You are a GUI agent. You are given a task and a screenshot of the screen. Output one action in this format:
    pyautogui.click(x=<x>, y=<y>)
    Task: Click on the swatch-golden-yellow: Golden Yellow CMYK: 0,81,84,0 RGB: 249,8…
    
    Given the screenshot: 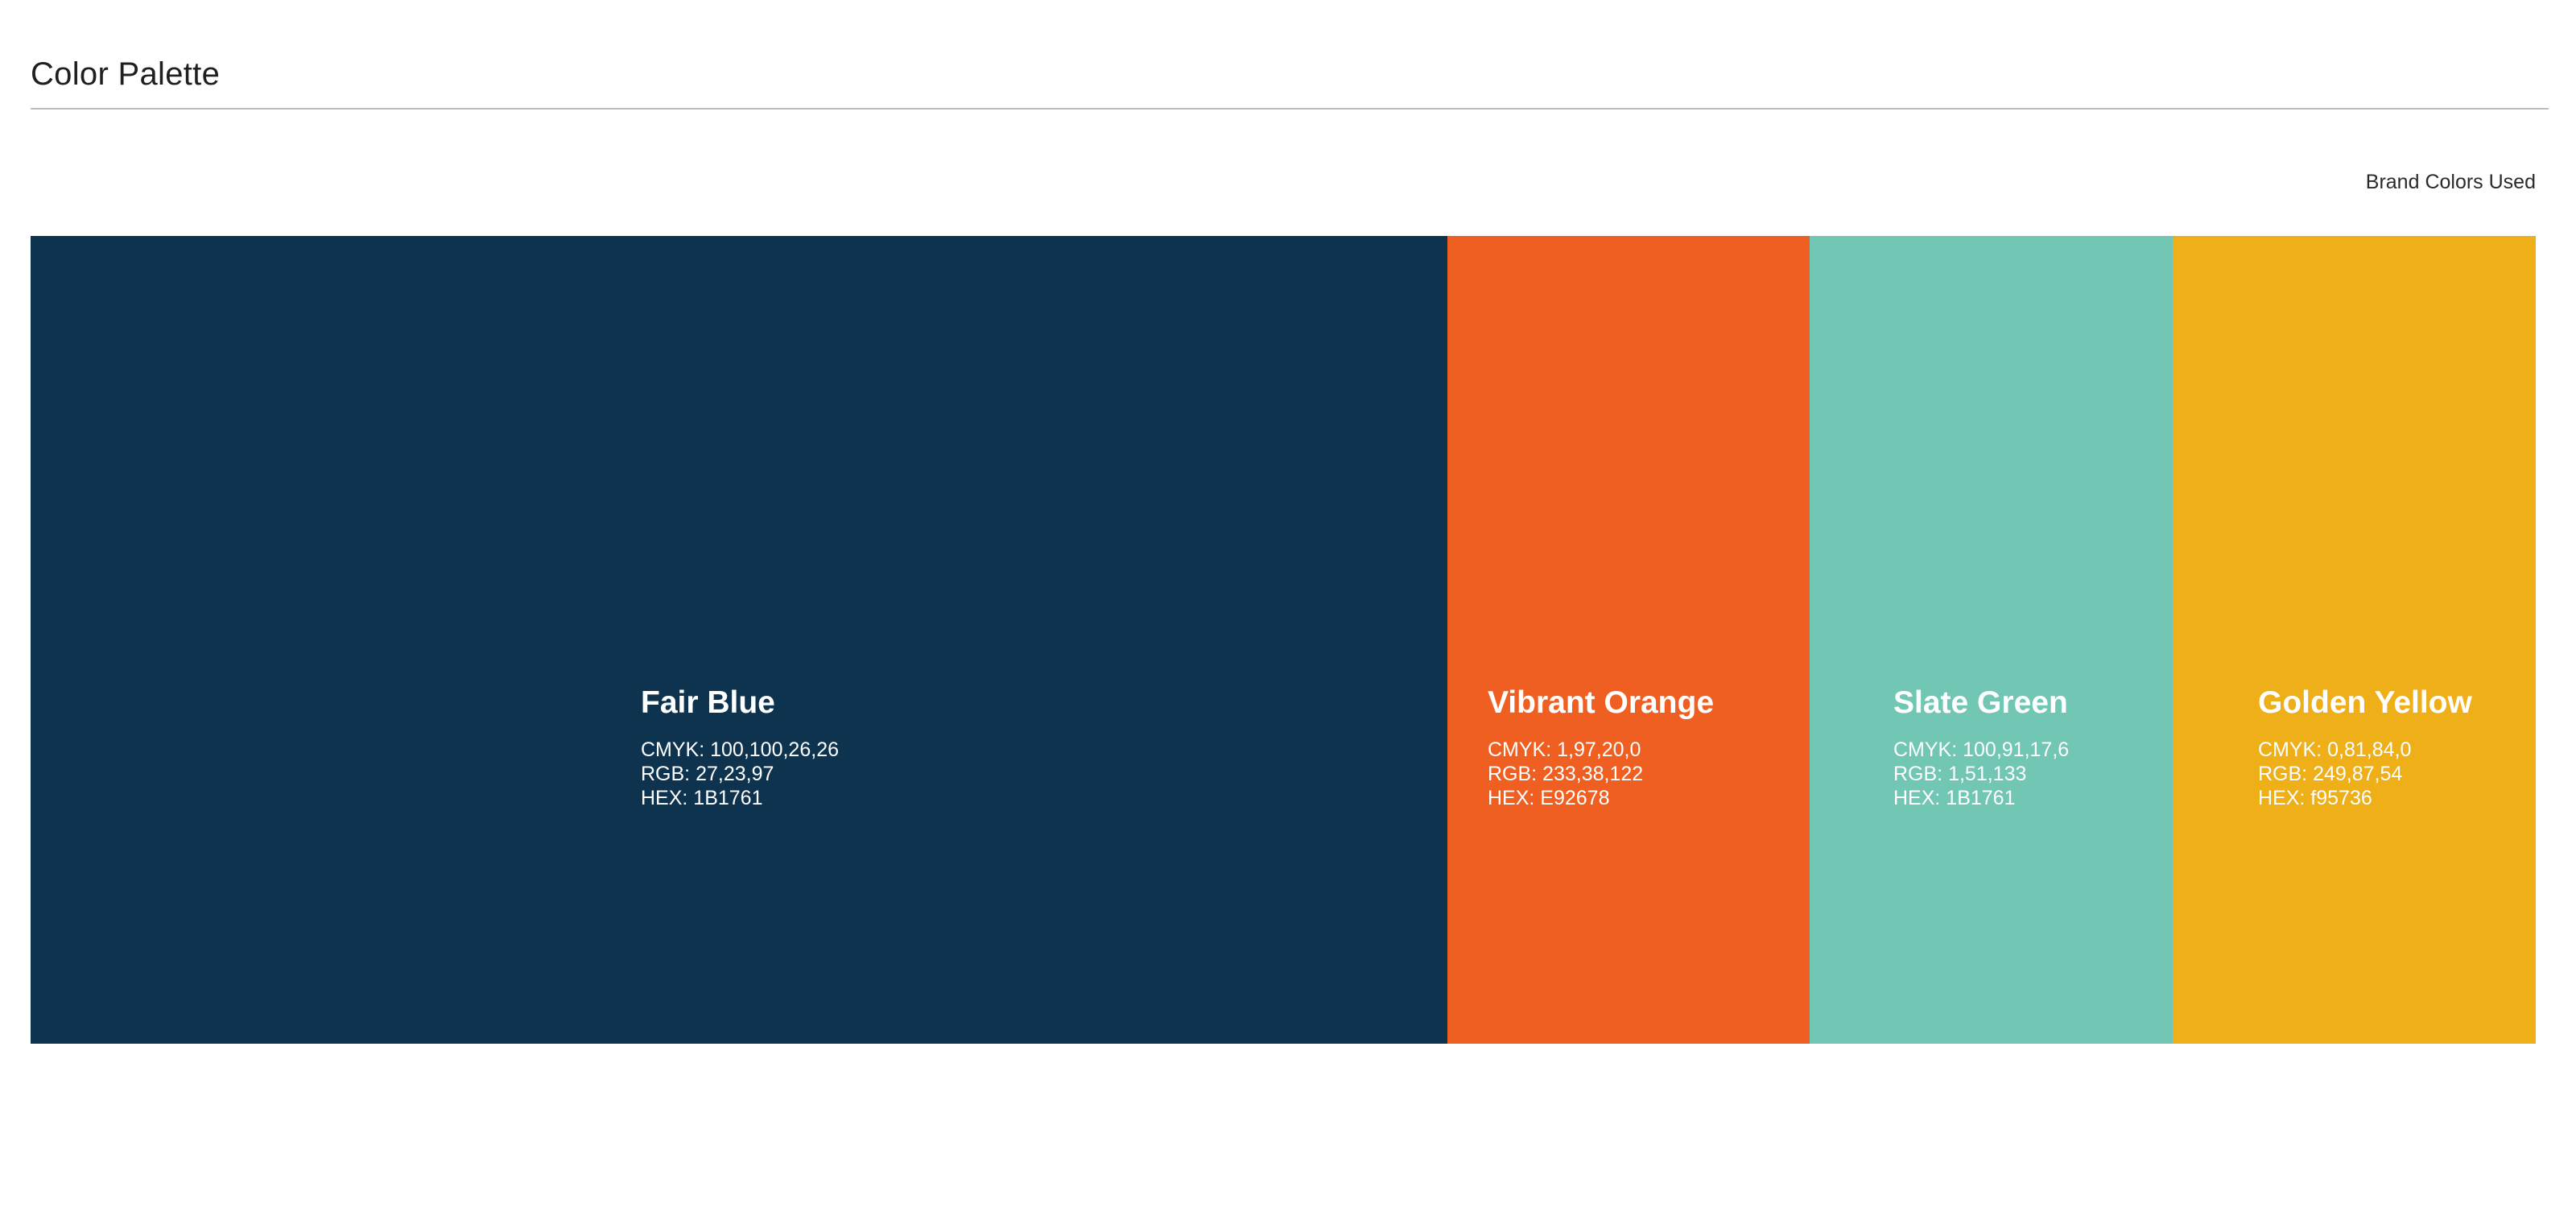 What is the action you would take?
    pyautogui.click(x=2354, y=640)
    